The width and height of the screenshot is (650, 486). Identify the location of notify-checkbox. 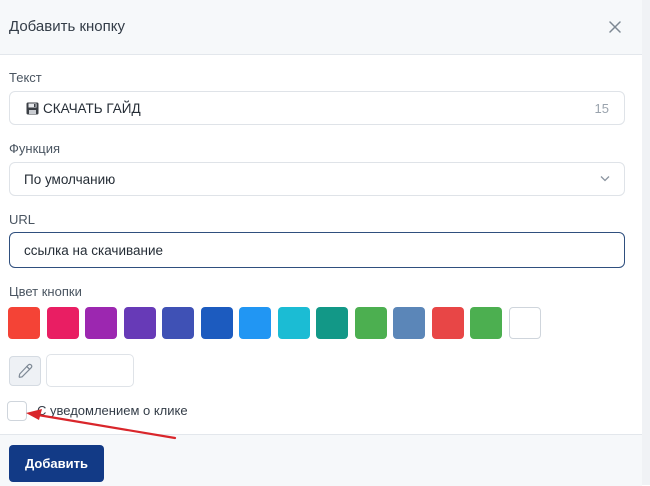
(17, 411).